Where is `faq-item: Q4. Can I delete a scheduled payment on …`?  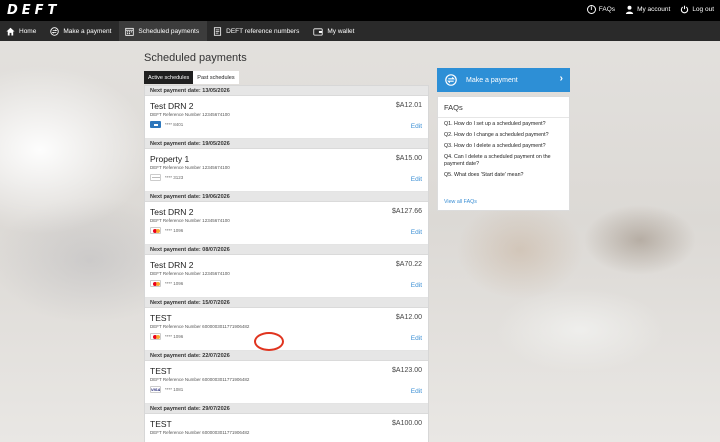 faq-item: Q4. Can I delete a scheduled payment on … is located at coordinates (503, 160).